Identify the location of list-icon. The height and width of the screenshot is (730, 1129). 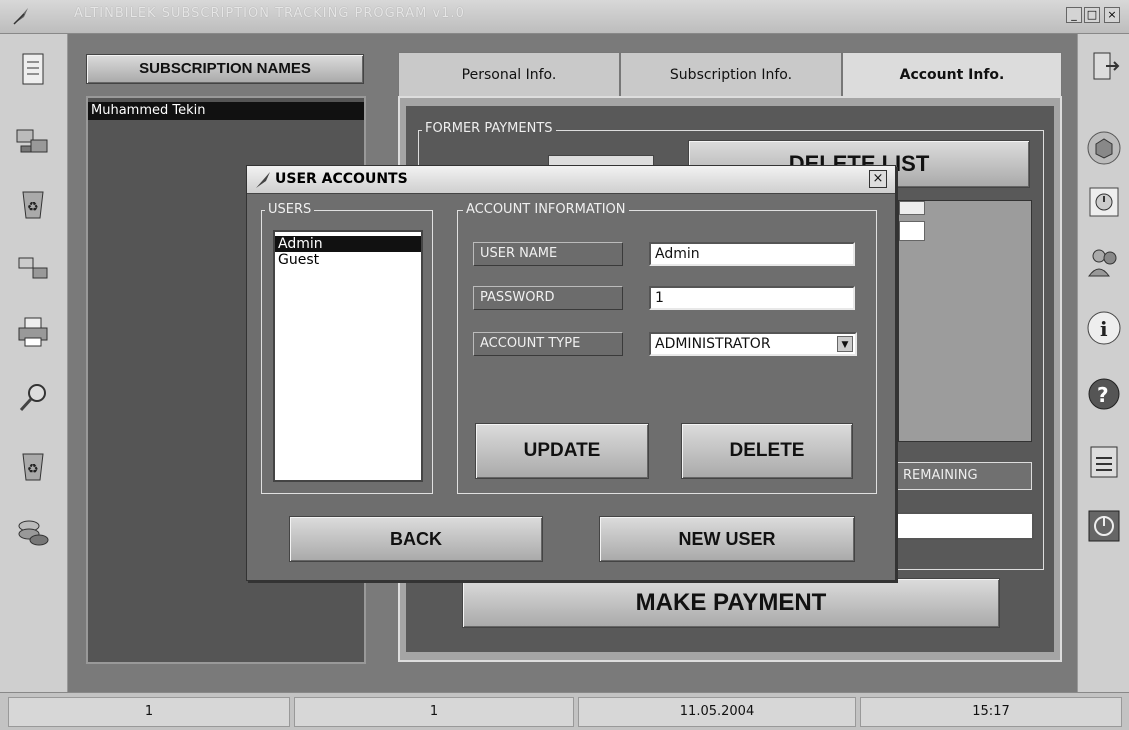
(1104, 462).